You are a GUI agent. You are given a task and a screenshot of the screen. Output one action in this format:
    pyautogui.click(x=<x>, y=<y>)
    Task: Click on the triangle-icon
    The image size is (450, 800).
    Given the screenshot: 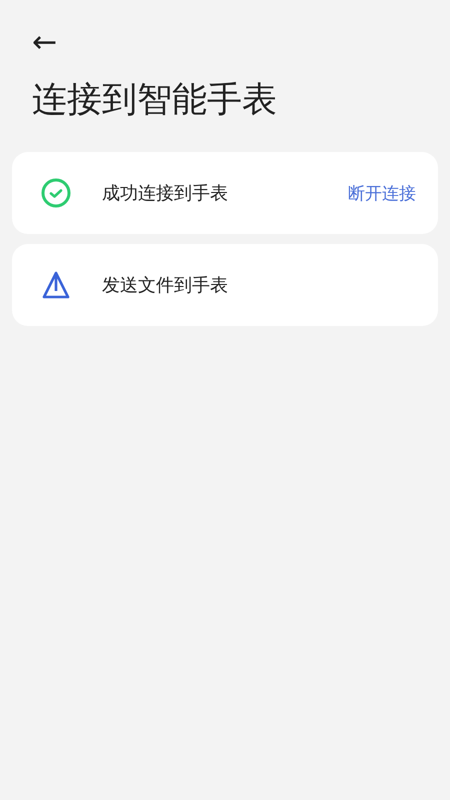 What is the action you would take?
    pyautogui.click(x=56, y=285)
    